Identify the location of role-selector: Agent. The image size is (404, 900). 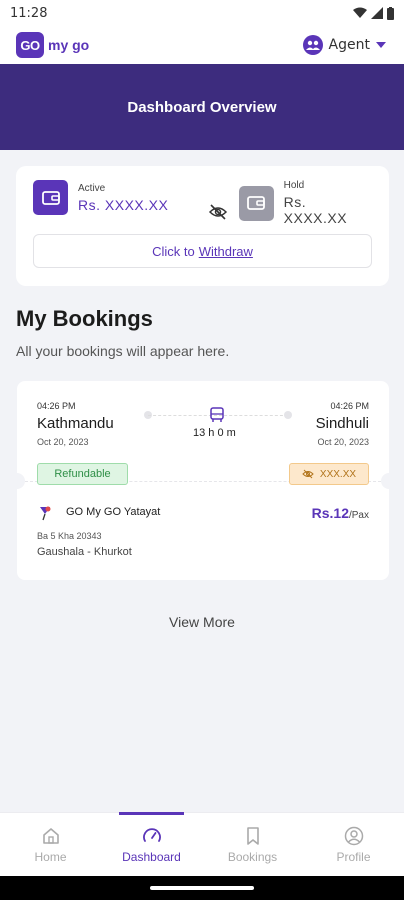
(344, 45).